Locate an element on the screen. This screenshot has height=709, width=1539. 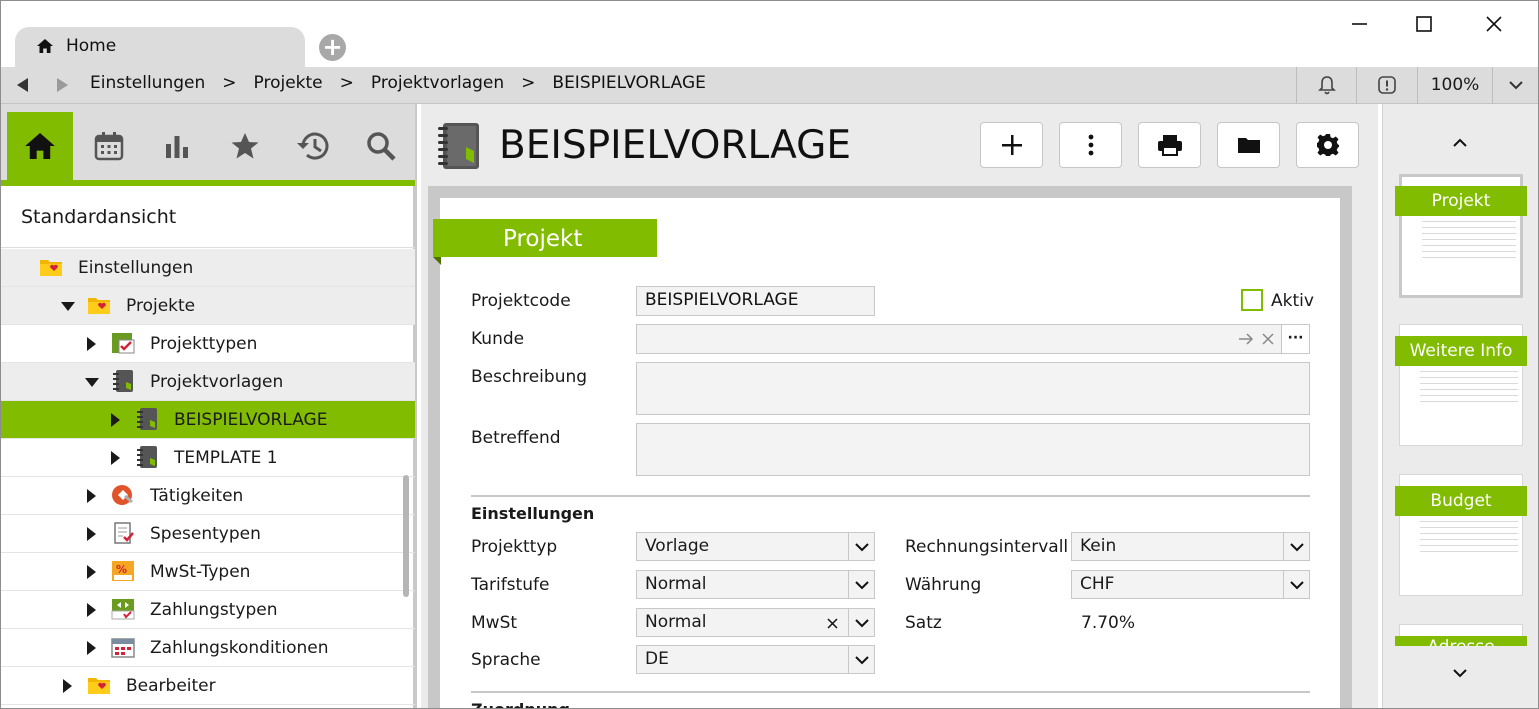
chevron-up-icon is located at coordinates (1460, 142).